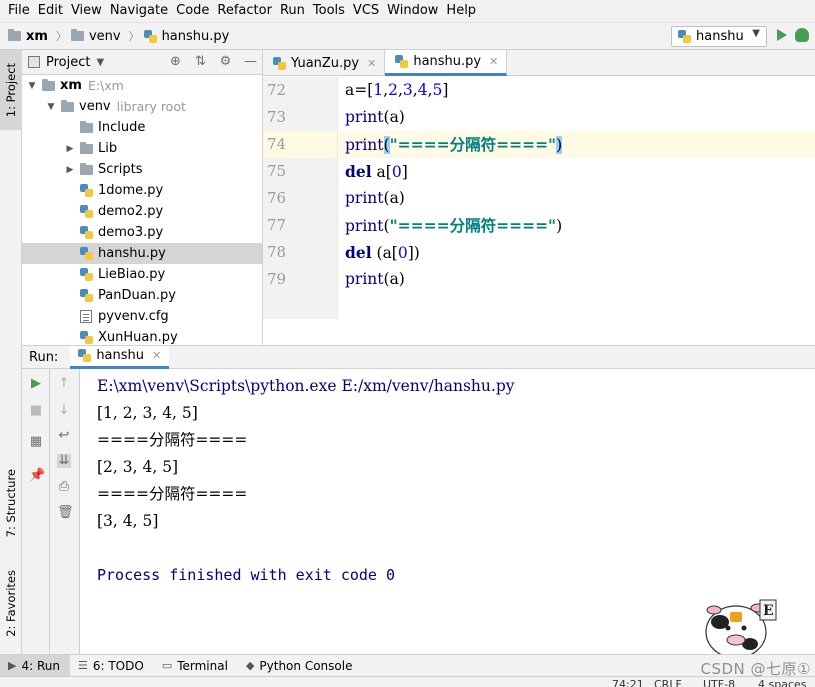 Image resolution: width=815 pixels, height=687 pixels. I want to click on file-encoding: UTF-8, so click(719, 683).